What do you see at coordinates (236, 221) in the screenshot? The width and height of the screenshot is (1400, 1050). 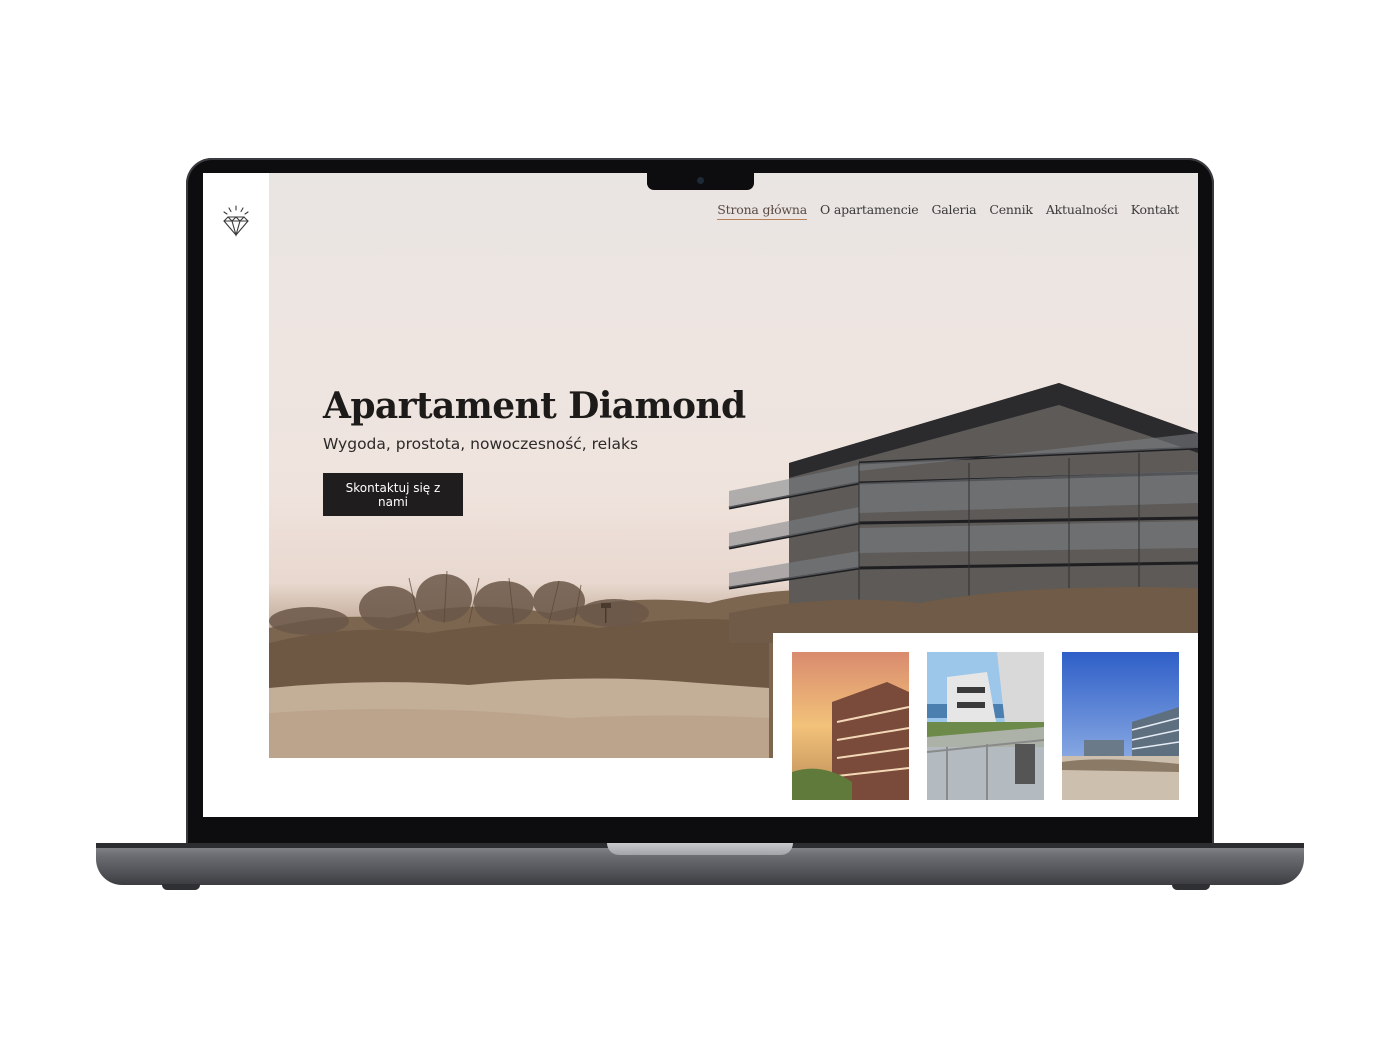 I see `diamond-icon` at bounding box center [236, 221].